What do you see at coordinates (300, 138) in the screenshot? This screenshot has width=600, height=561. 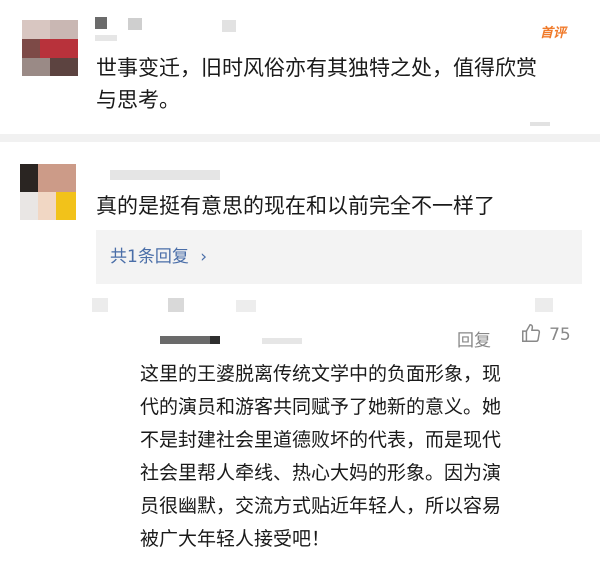 I see `divider` at bounding box center [300, 138].